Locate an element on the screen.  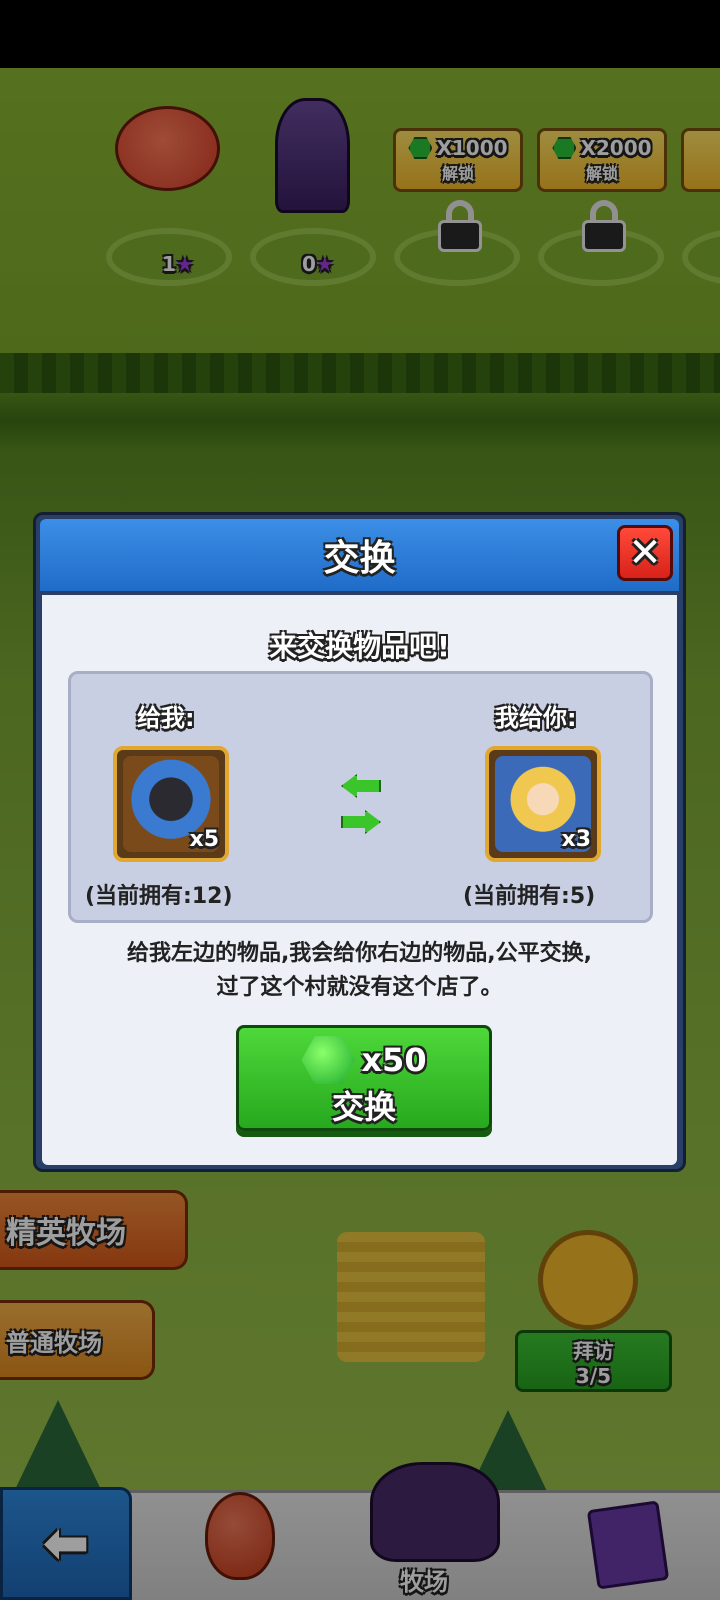
trade-panel: 给我: 我给你: x5 x3 (当前拥有:12) (当前拥有:5) is located at coordinates (360, 797).